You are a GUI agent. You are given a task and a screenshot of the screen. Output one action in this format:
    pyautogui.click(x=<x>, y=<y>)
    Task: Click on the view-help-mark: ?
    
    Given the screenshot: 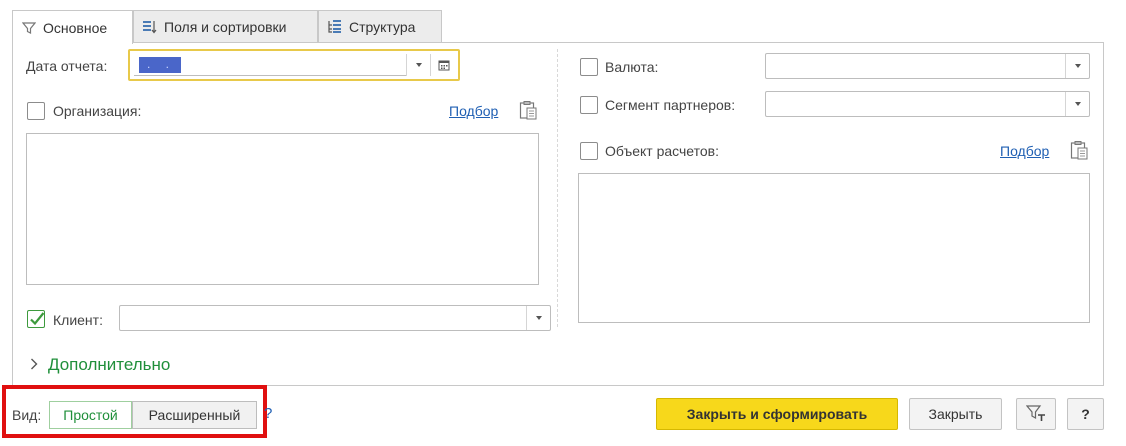 What is the action you would take?
    pyautogui.click(x=268, y=413)
    